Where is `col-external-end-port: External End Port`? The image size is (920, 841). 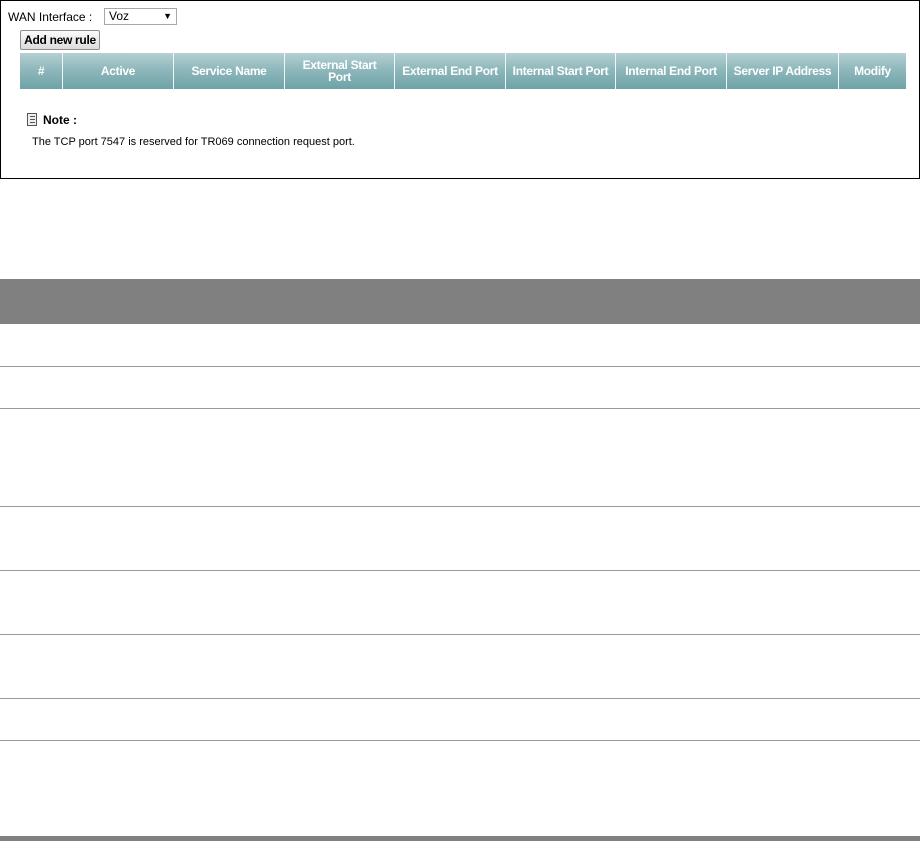 col-external-end-port: External End Port is located at coordinates (450, 71).